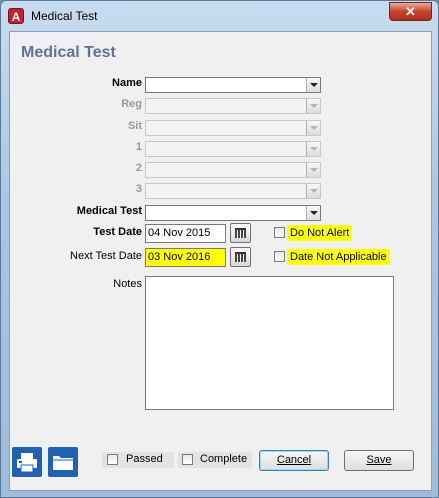 The height and width of the screenshot is (498, 439). What do you see at coordinates (64, 16) in the screenshot?
I see `window-title: Medical Test` at bounding box center [64, 16].